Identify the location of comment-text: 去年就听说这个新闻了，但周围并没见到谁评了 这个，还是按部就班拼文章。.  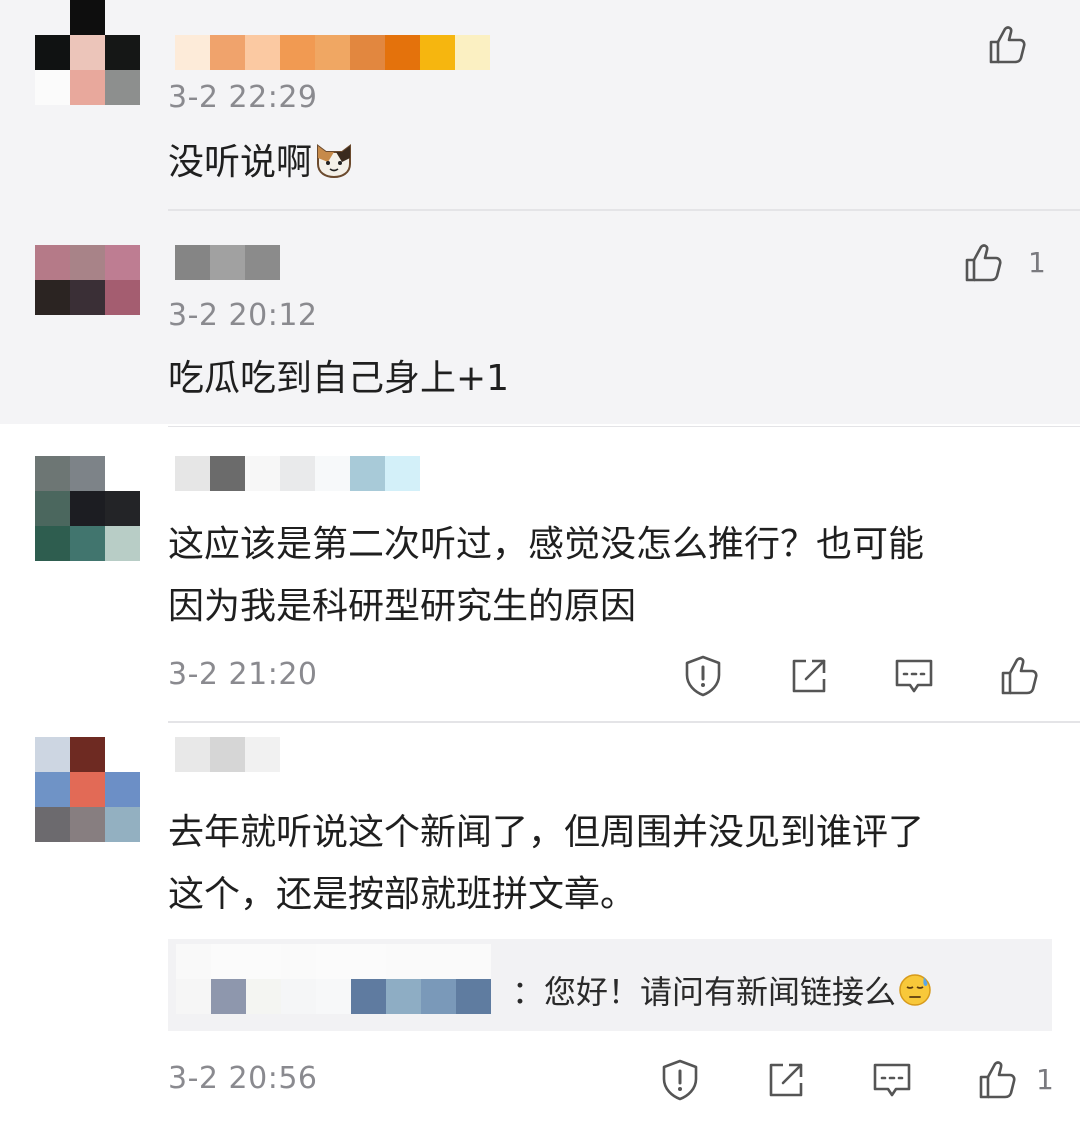
(546, 863).